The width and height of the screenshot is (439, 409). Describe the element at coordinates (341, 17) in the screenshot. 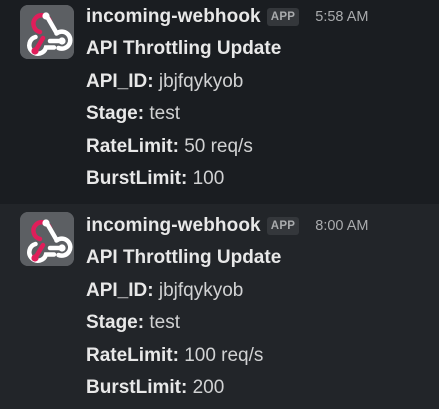

I see `timestamp: 5:58 AM` at that location.